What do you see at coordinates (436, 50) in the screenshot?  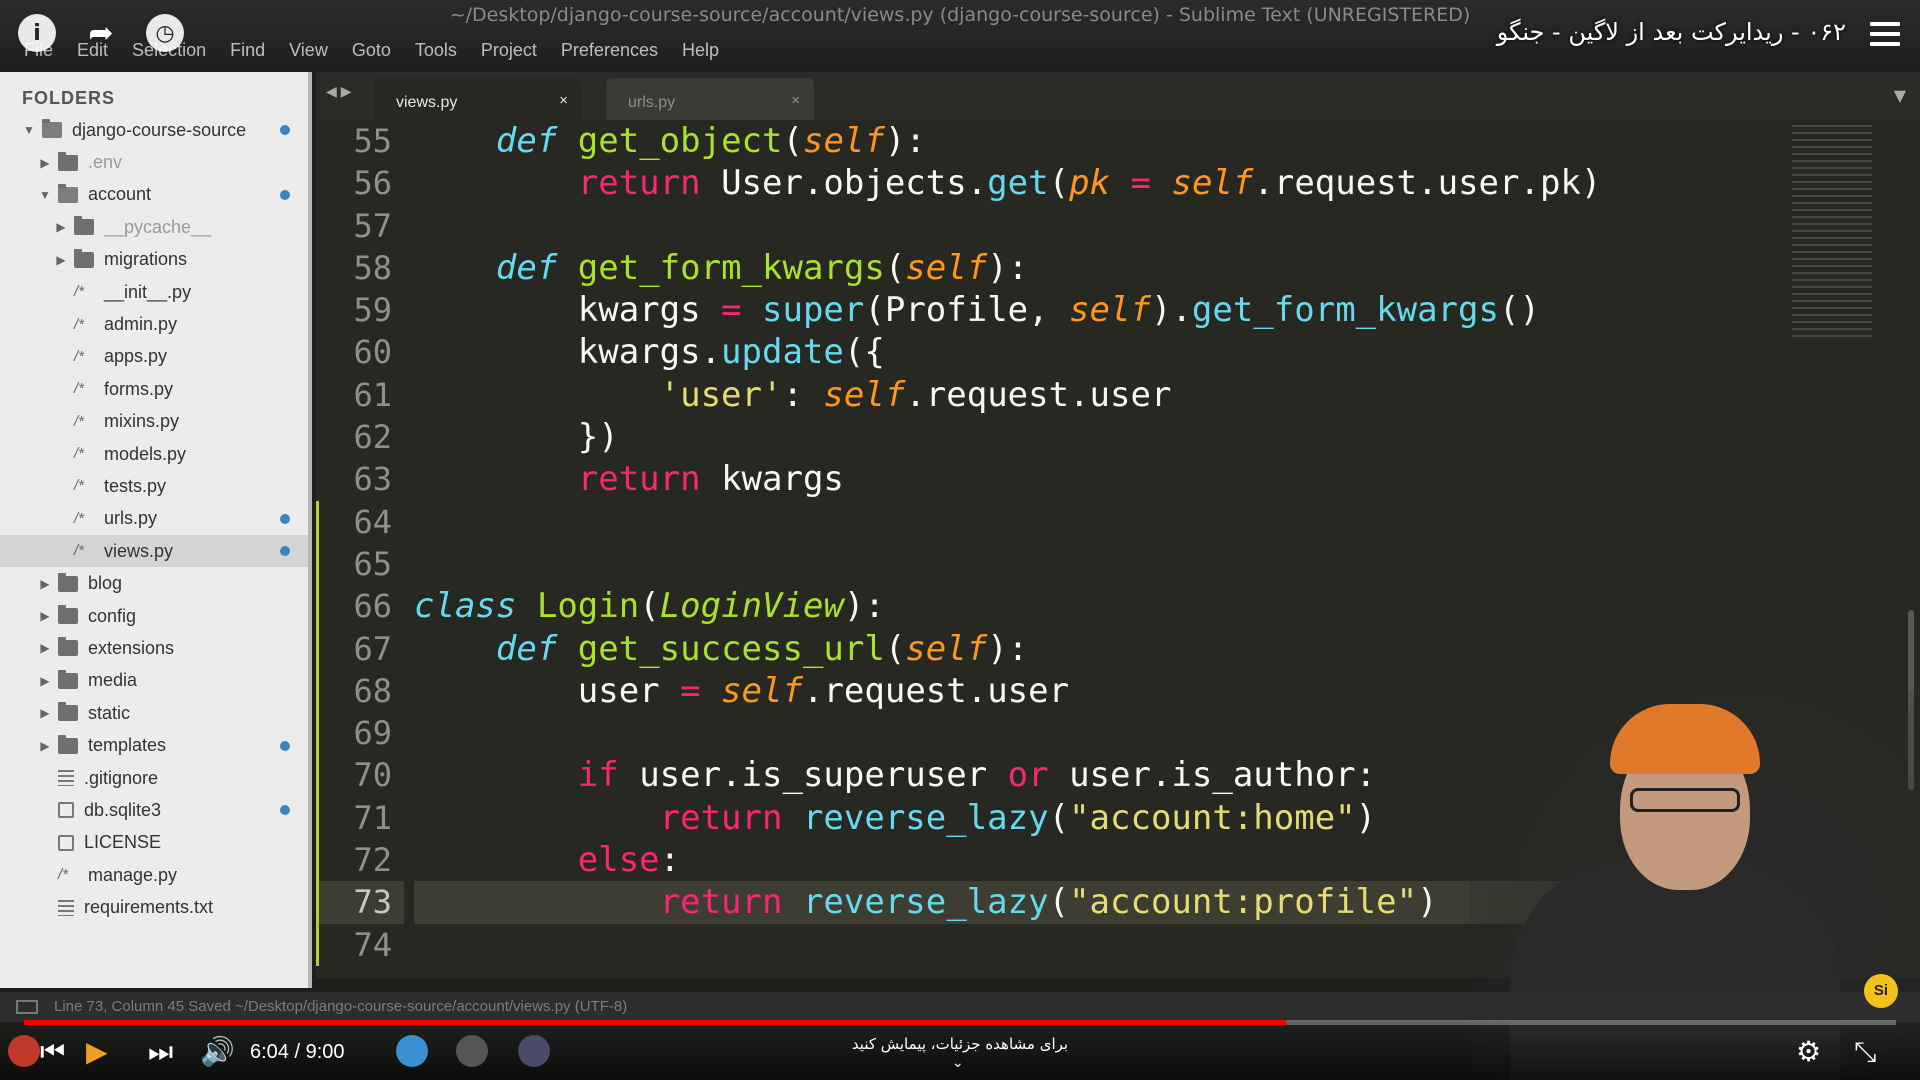 I see `menu-item-tools: Tools` at bounding box center [436, 50].